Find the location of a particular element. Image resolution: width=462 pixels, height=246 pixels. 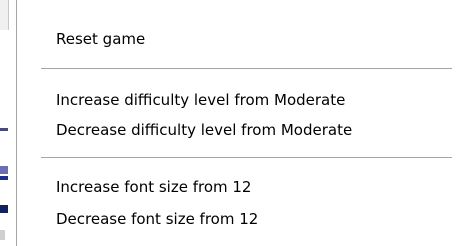

menu-item-increase-difficulty: Increase difficulty level from Moderate is located at coordinates (239, 100).